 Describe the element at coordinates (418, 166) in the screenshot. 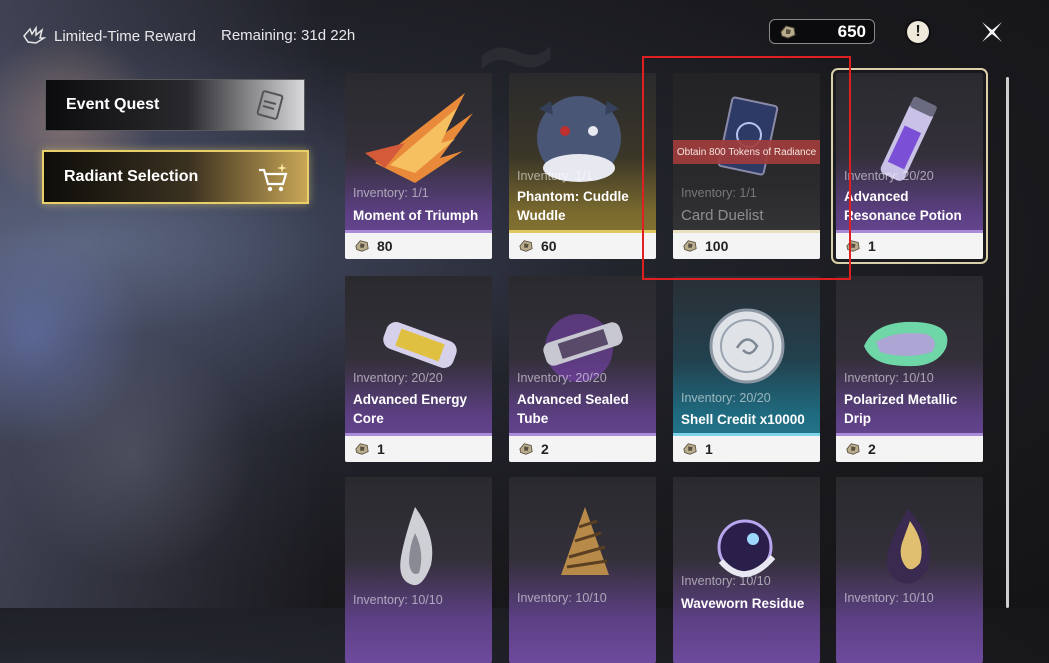

I see `reward-card: Inventory: 1/1 Moment of Triumph 80` at that location.